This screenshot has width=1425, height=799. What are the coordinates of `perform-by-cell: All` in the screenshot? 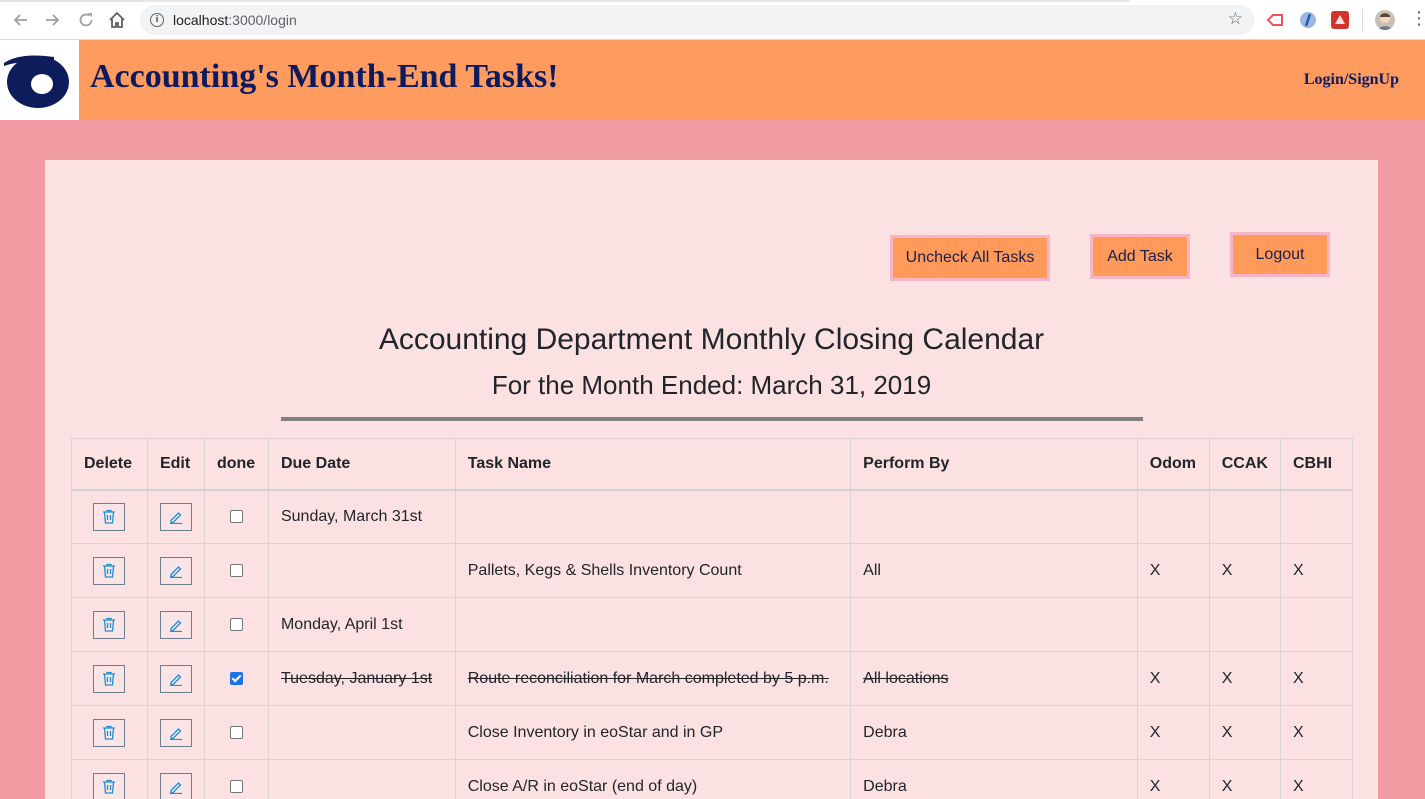 It's located at (994, 570).